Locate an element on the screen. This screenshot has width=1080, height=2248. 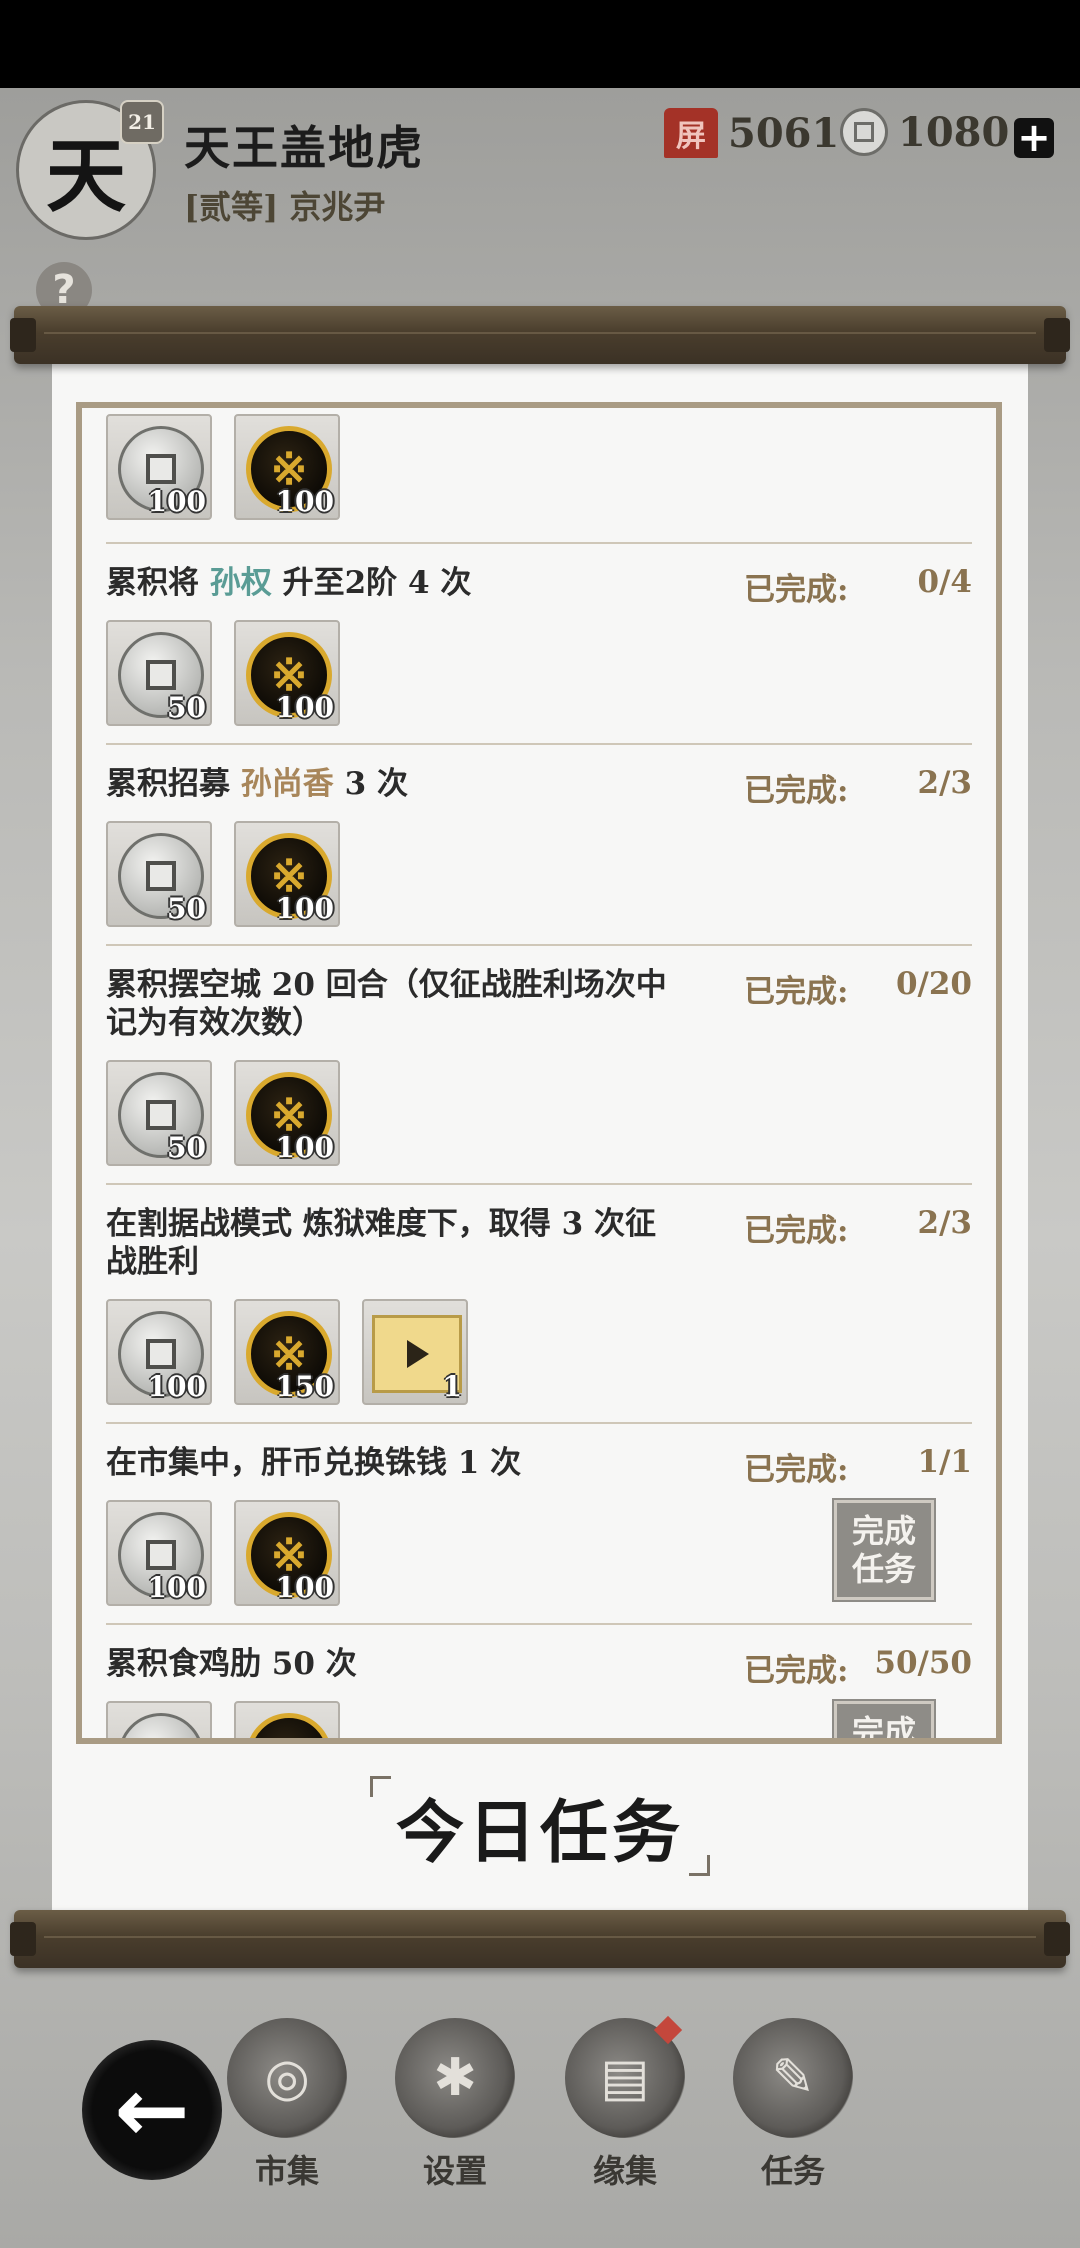
back-button: ← is located at coordinates (152, 2110).